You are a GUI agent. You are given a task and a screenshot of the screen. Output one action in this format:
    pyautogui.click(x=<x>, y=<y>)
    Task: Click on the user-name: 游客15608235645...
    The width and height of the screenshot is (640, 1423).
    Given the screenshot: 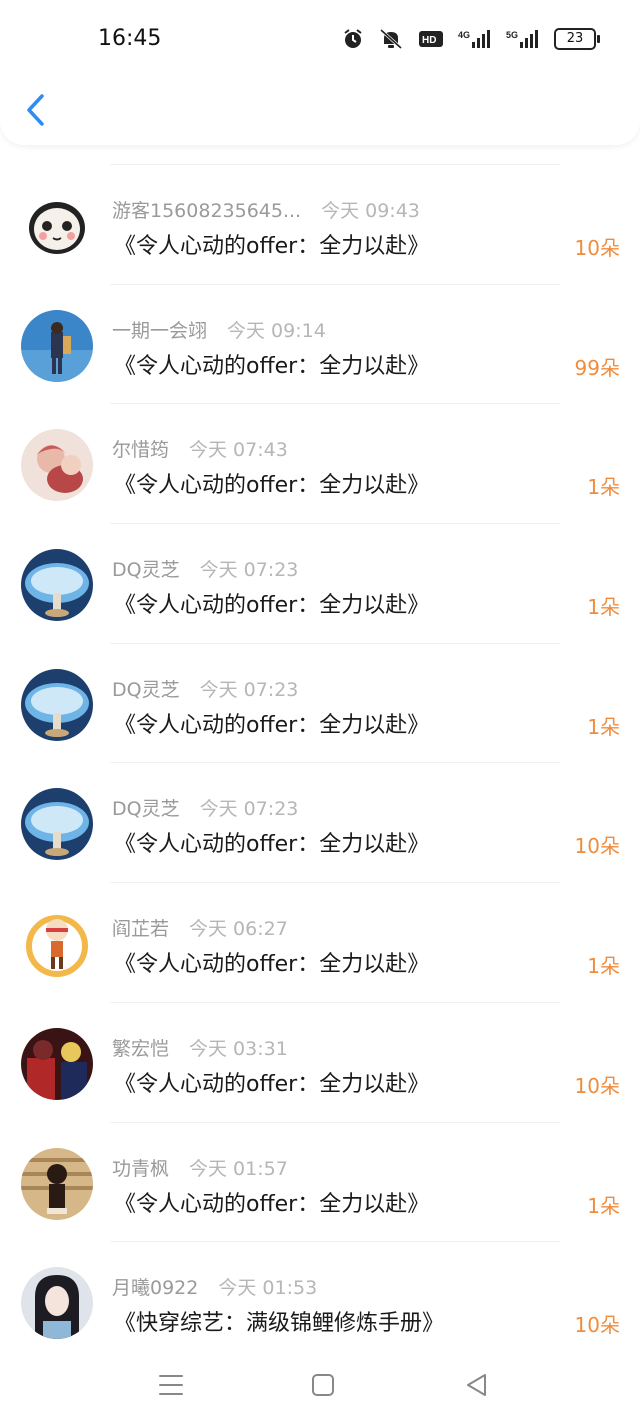 What is the action you would take?
    pyautogui.click(x=206, y=211)
    